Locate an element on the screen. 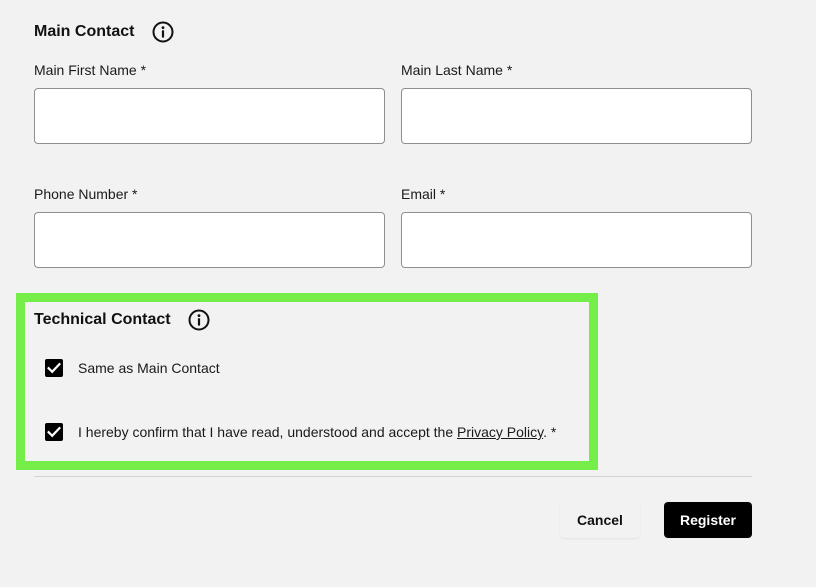 This screenshot has height=587, width=816. privacy-label-suffix: . * is located at coordinates (550, 432).